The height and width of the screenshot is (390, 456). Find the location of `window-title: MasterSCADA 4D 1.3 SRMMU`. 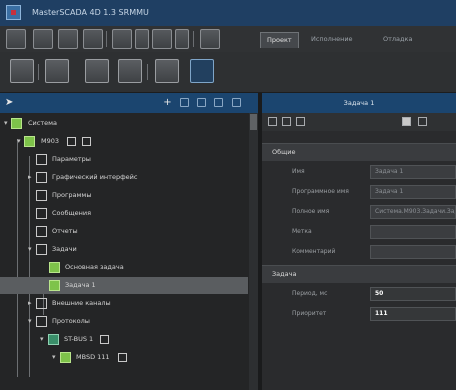

window-title: MasterSCADA 4D 1.3 SRMMU is located at coordinates (90, 12).